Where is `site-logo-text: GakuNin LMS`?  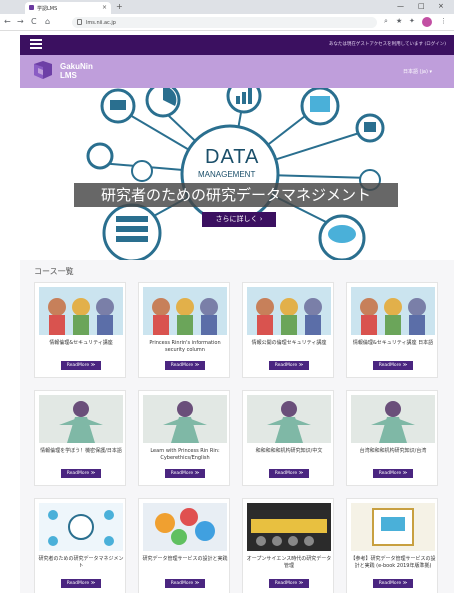 site-logo-text: GakuNin LMS is located at coordinates (76, 71).